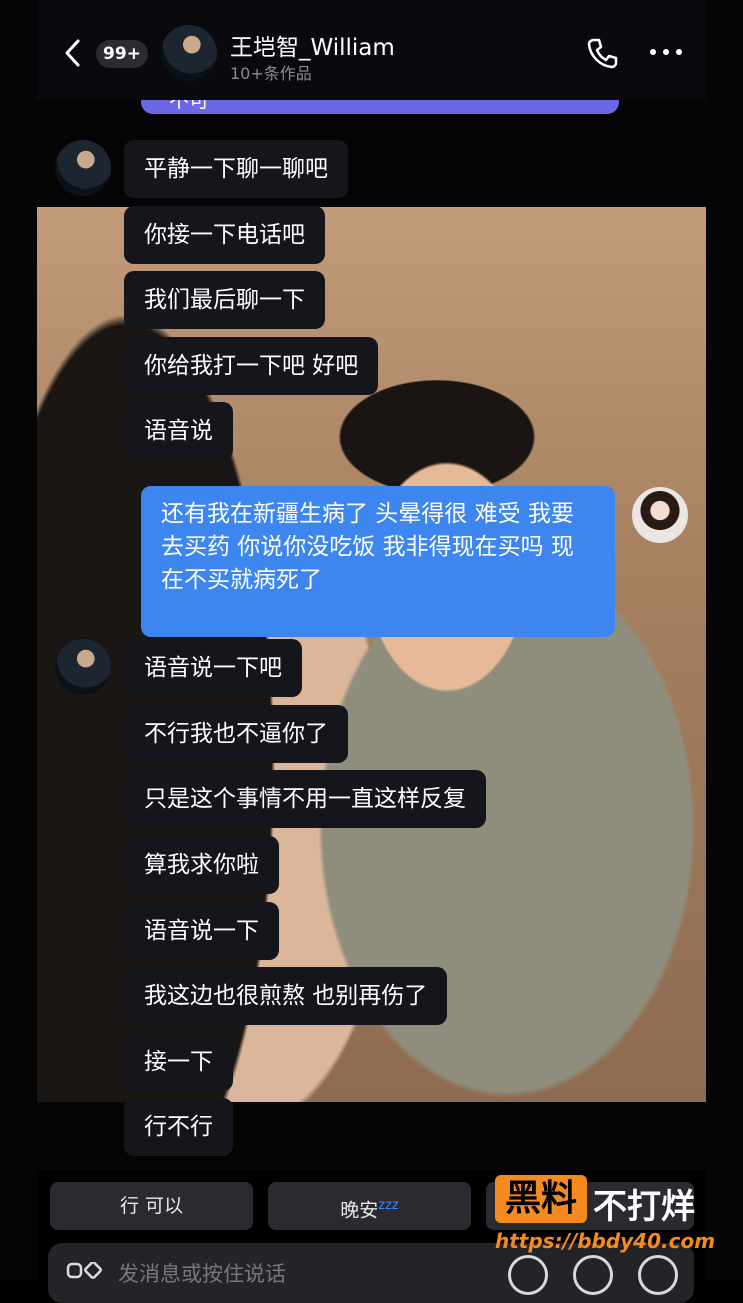 The height and width of the screenshot is (1303, 743). What do you see at coordinates (312, 45) in the screenshot?
I see `contact-name: 王垲智_William` at bounding box center [312, 45].